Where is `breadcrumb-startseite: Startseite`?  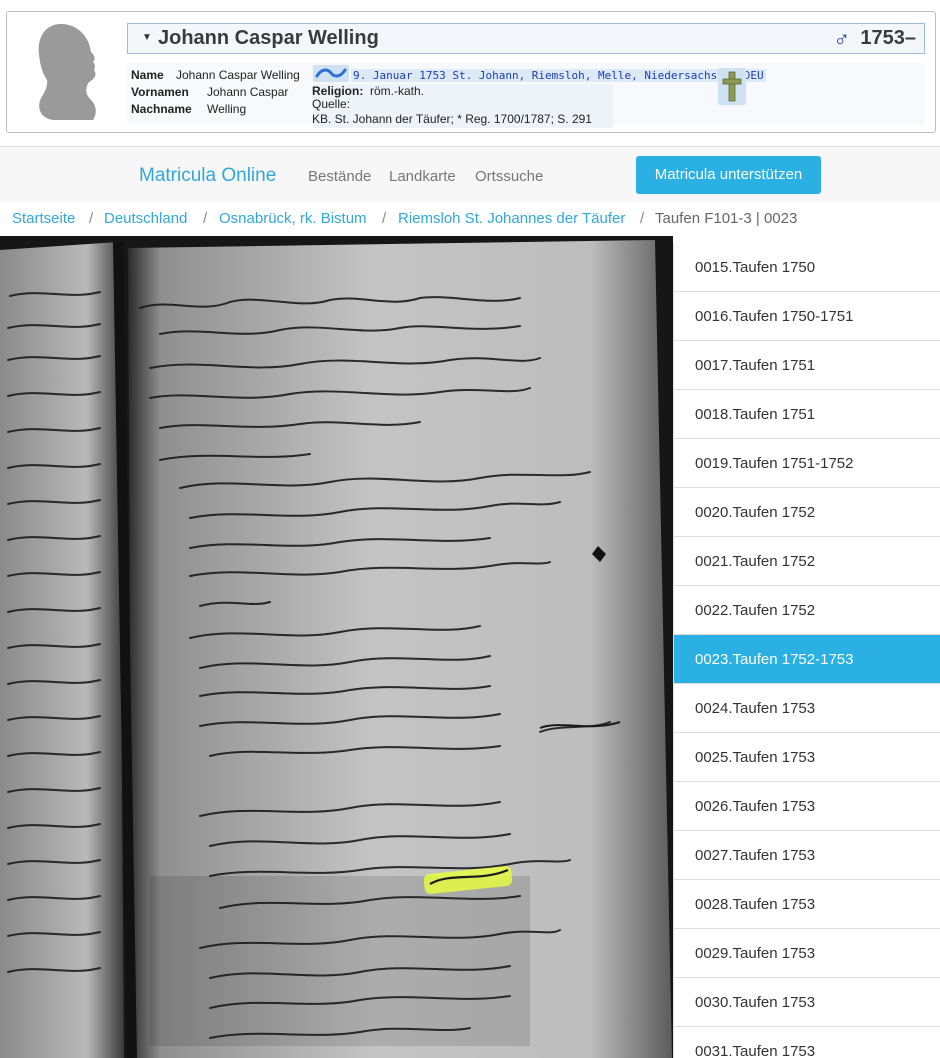 breadcrumb-startseite: Startseite is located at coordinates (43, 218).